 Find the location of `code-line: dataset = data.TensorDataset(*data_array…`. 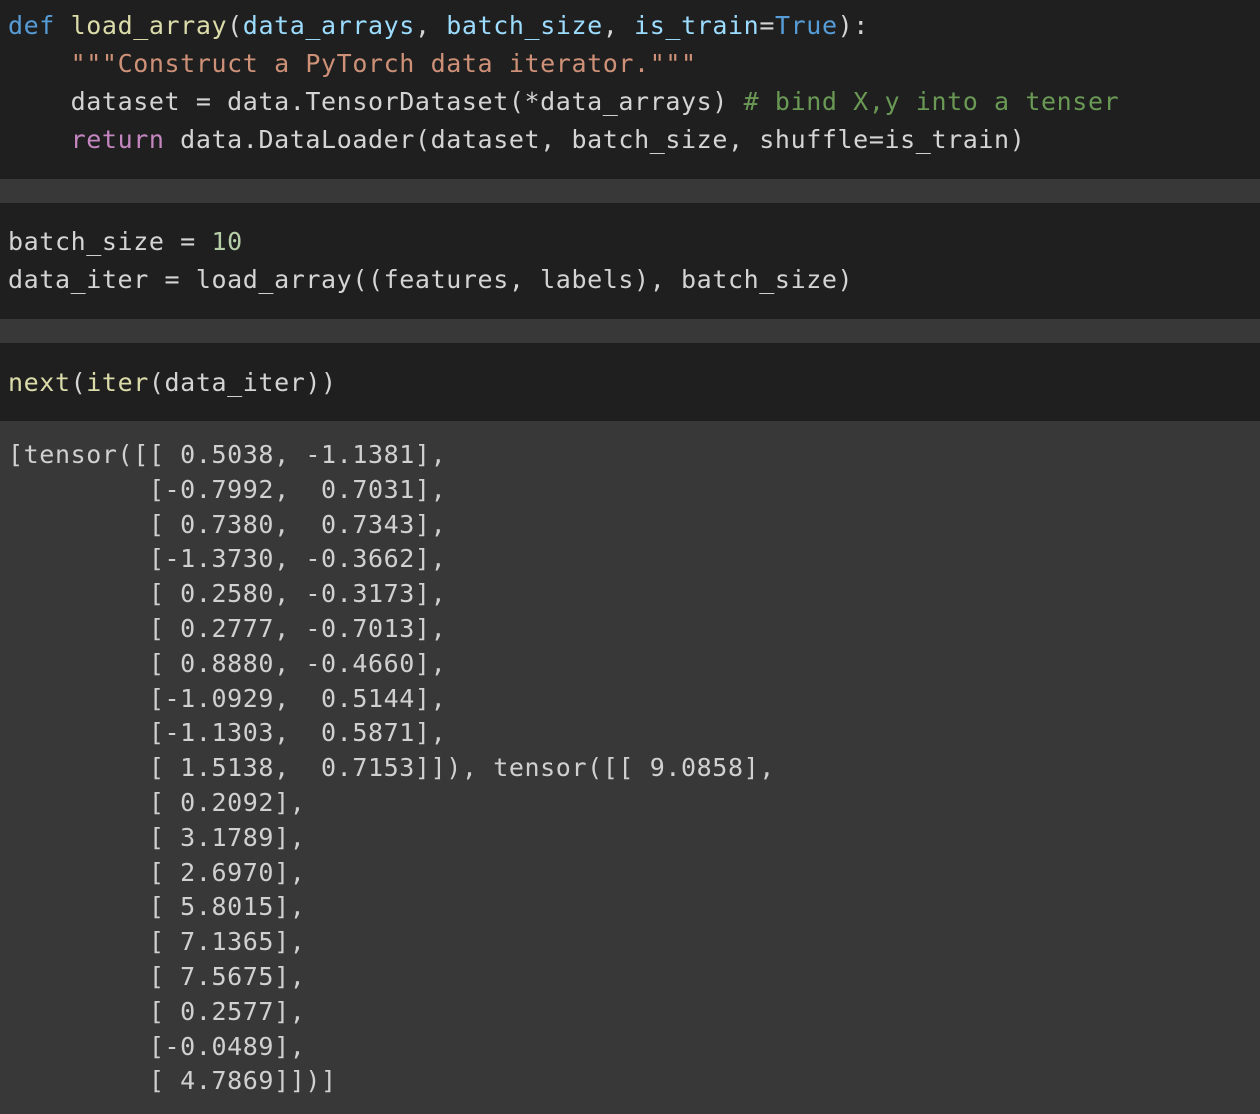

code-line: dataset = data.TensorDataset(*data_array… is located at coordinates (563, 102).